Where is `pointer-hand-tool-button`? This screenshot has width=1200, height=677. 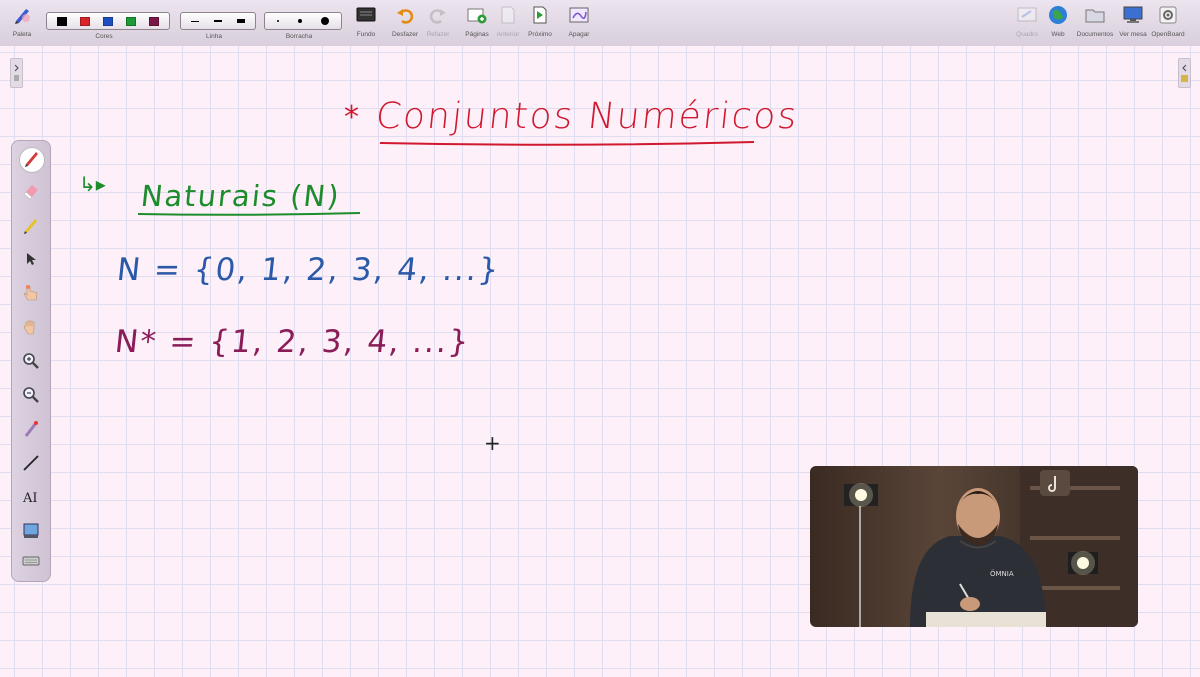
pointer-hand-tool-button is located at coordinates (31, 295).